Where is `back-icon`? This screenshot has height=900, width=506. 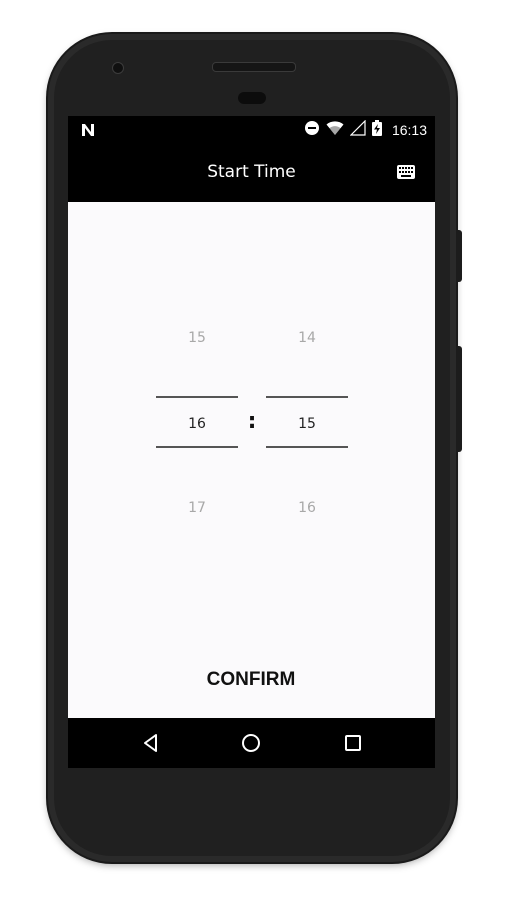 back-icon is located at coordinates (151, 743).